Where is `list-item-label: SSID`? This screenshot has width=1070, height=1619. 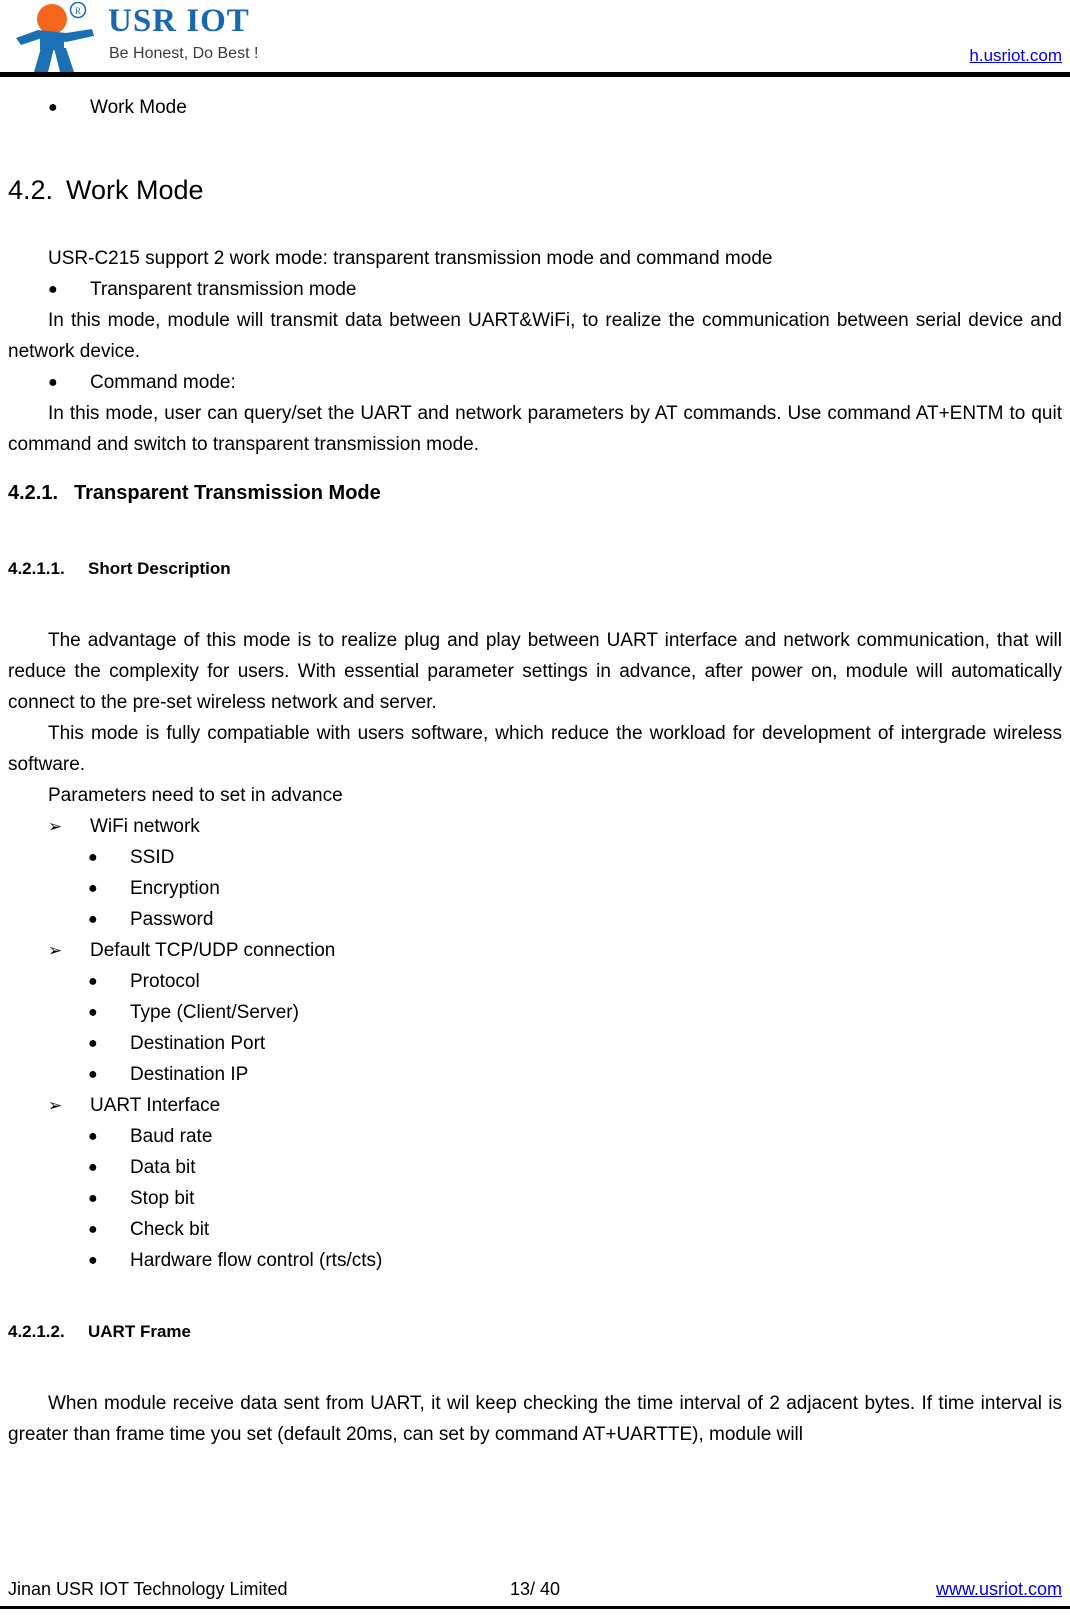 list-item-label: SSID is located at coordinates (152, 857).